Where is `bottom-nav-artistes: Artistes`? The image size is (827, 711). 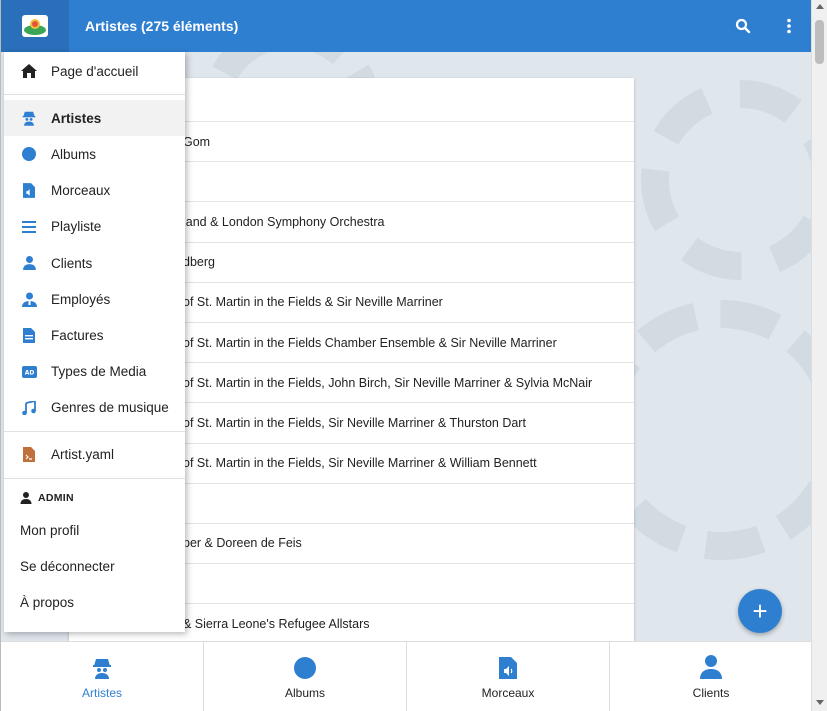
bottom-nav-artistes: Artistes is located at coordinates (102, 676).